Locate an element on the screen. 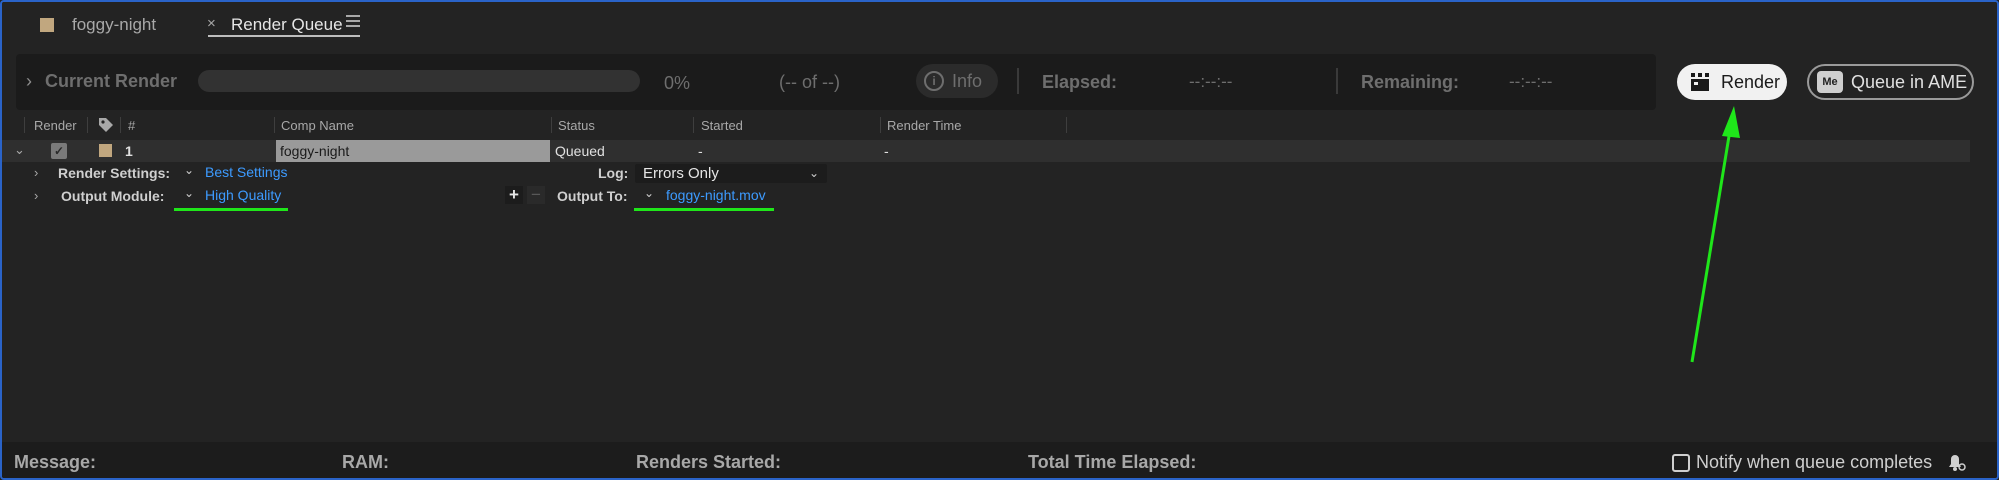 The width and height of the screenshot is (1999, 480). render-count: (-- of --) is located at coordinates (809, 82).